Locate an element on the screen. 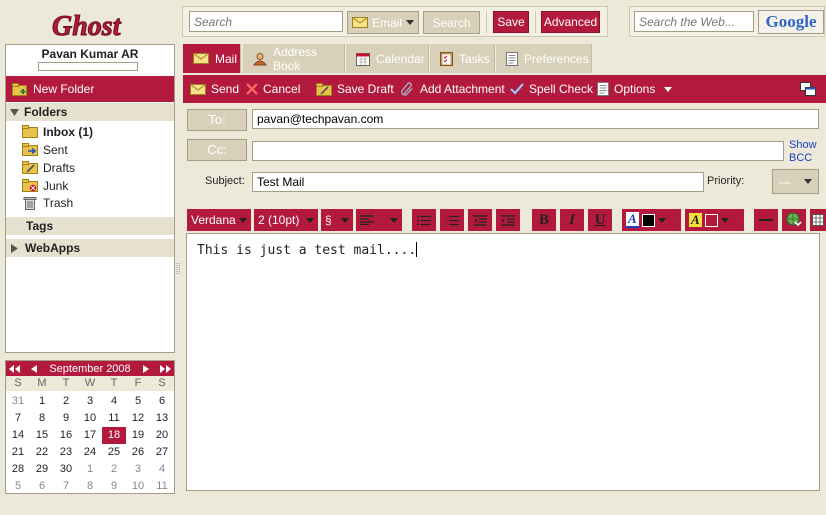  tab-preferences: Preferences is located at coordinates (544, 58).